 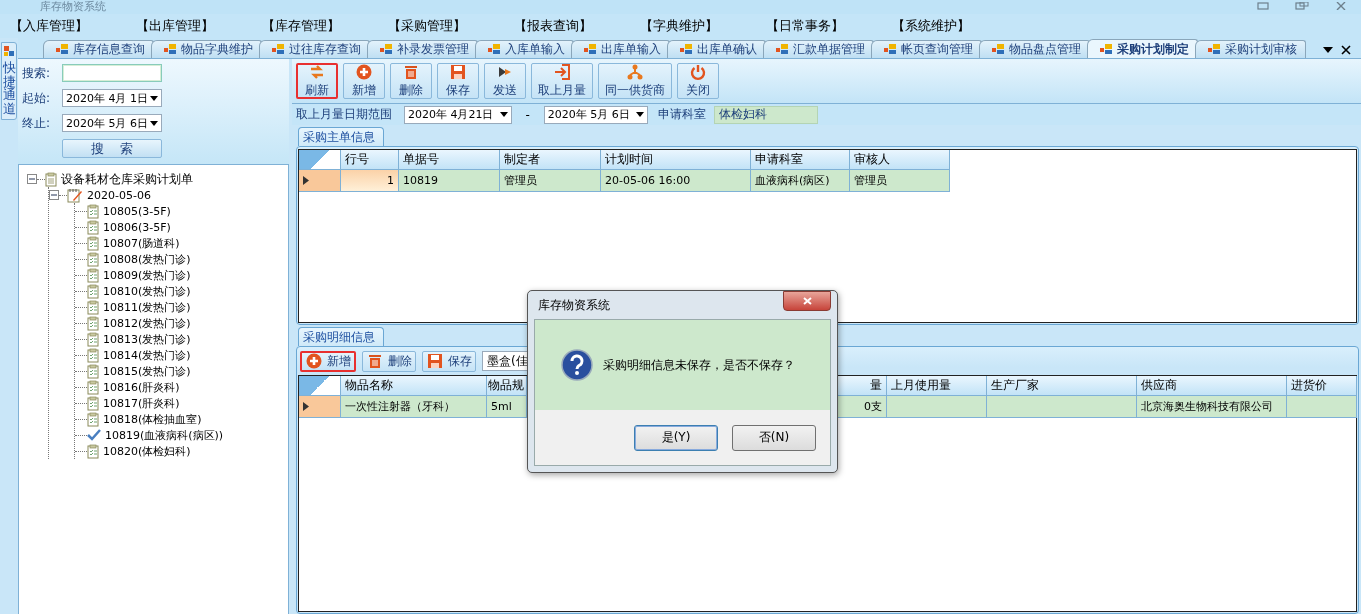 I want to click on close-button, so click(x=807, y=301).